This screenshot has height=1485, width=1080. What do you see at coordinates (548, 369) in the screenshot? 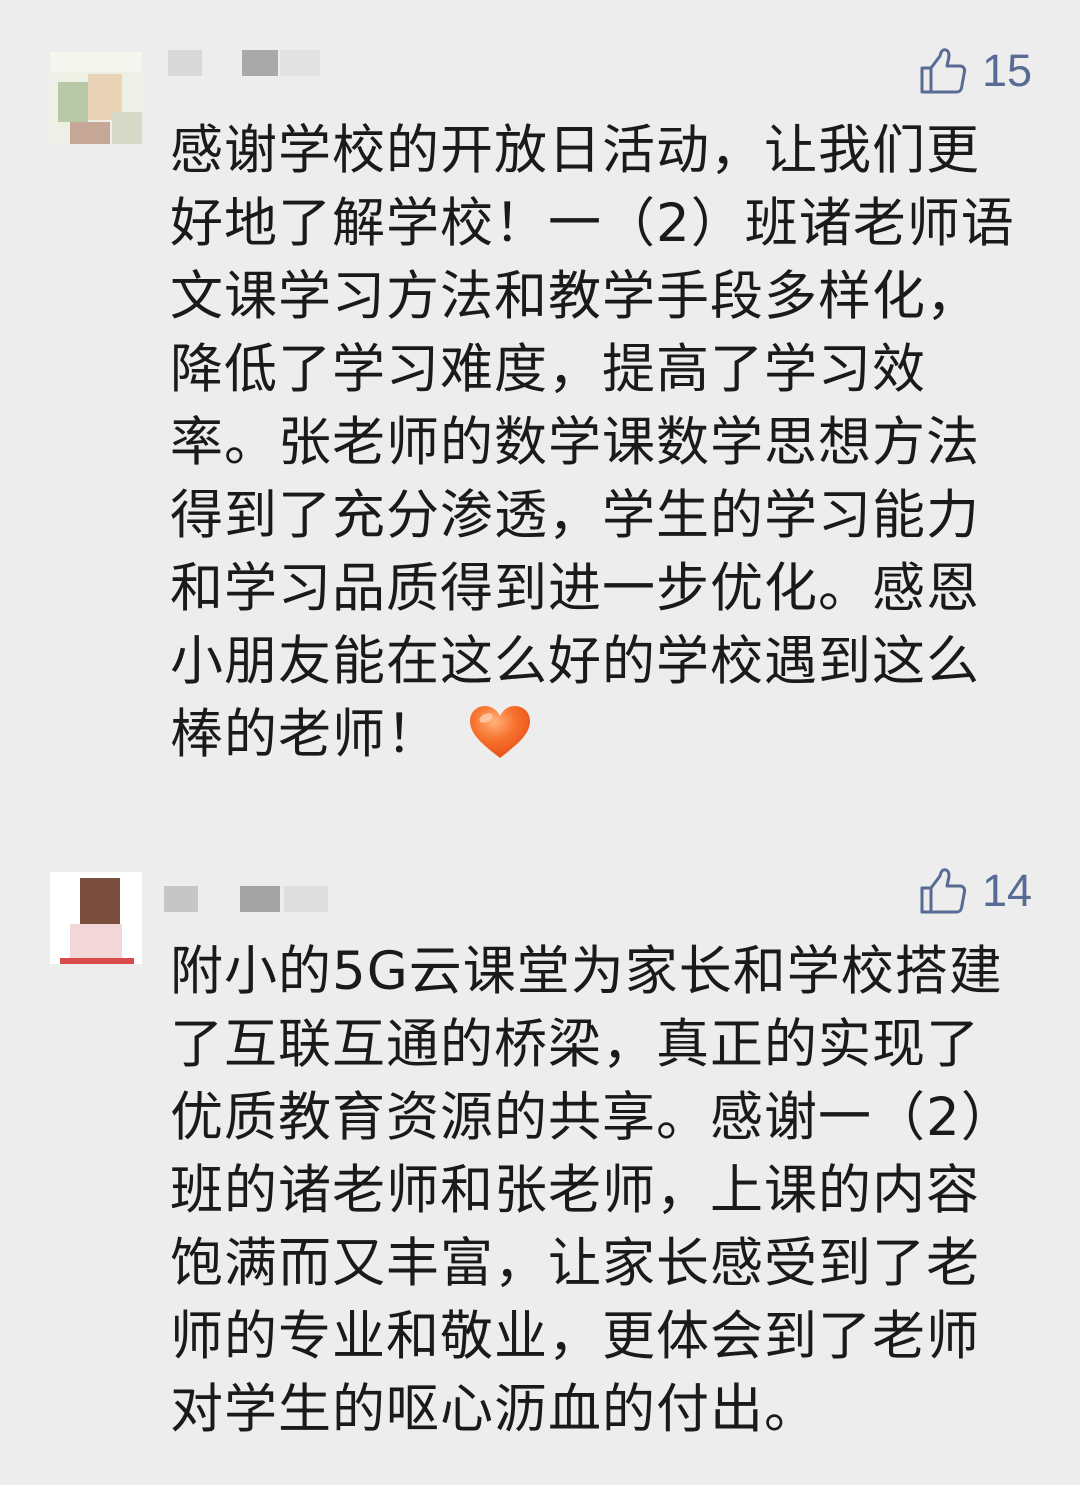
I see `comment-line: 降低了学习难度，提高了学习效` at bounding box center [548, 369].